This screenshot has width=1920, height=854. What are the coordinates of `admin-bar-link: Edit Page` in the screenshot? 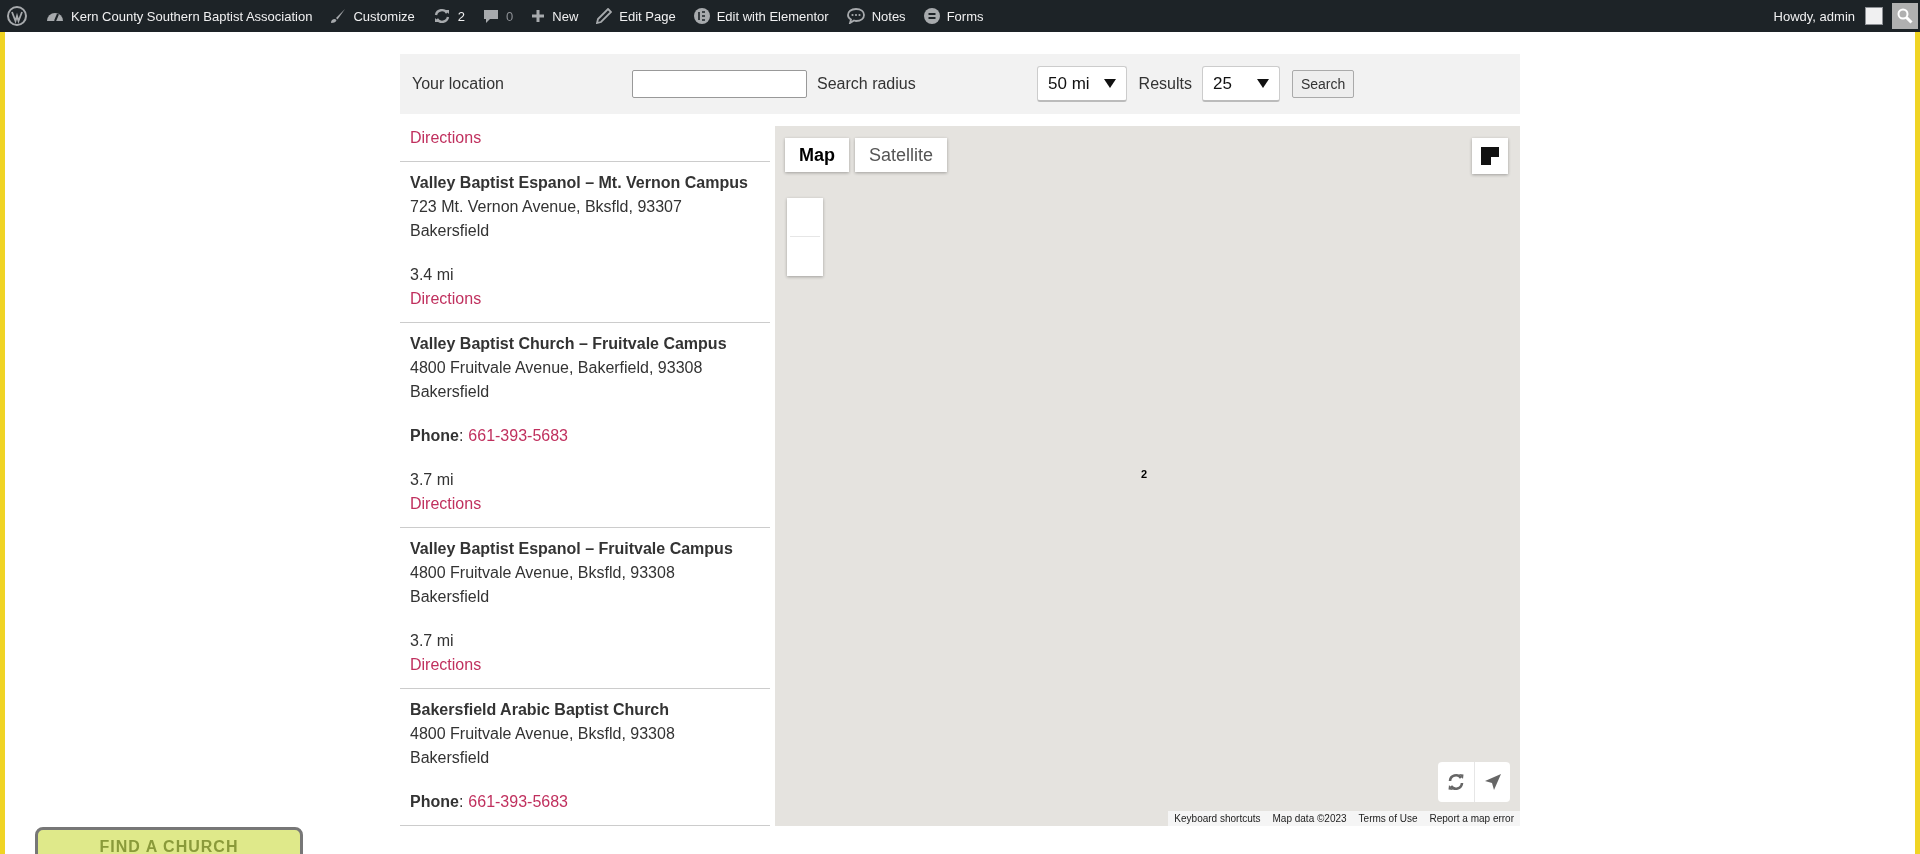 It's located at (636, 16).